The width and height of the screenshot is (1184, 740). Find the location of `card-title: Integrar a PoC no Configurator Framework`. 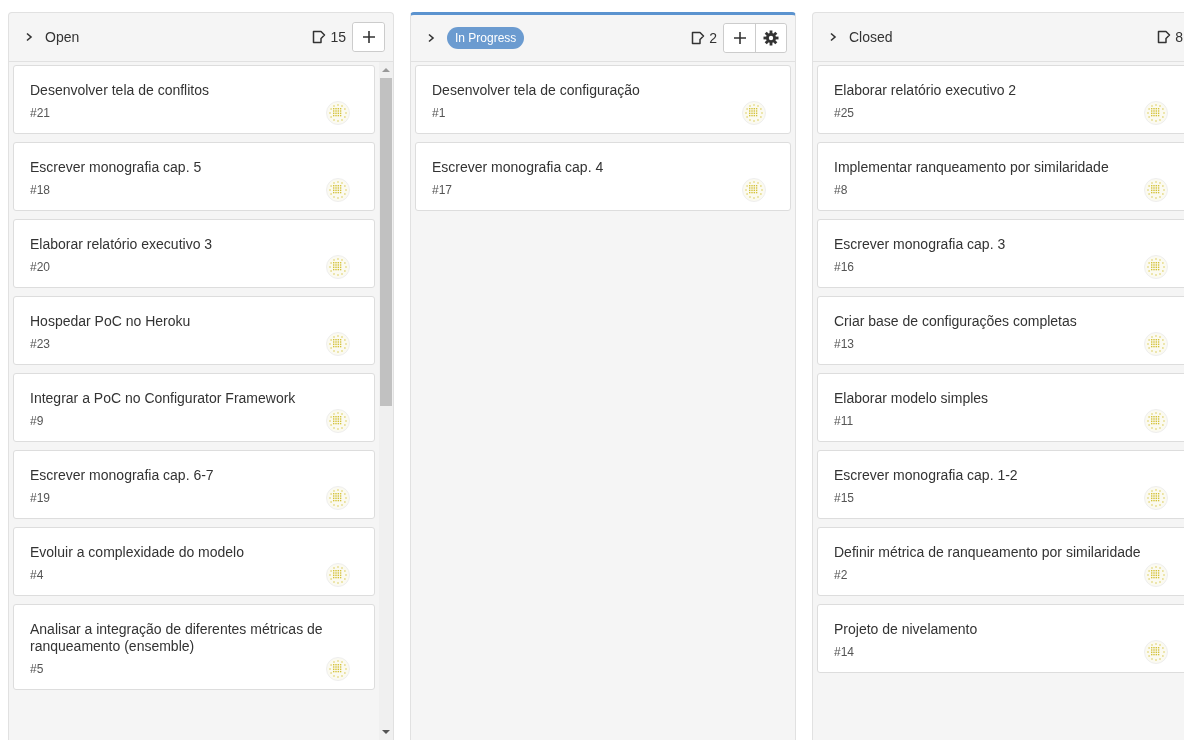

card-title: Integrar a PoC no Configurator Framework is located at coordinates (163, 398).